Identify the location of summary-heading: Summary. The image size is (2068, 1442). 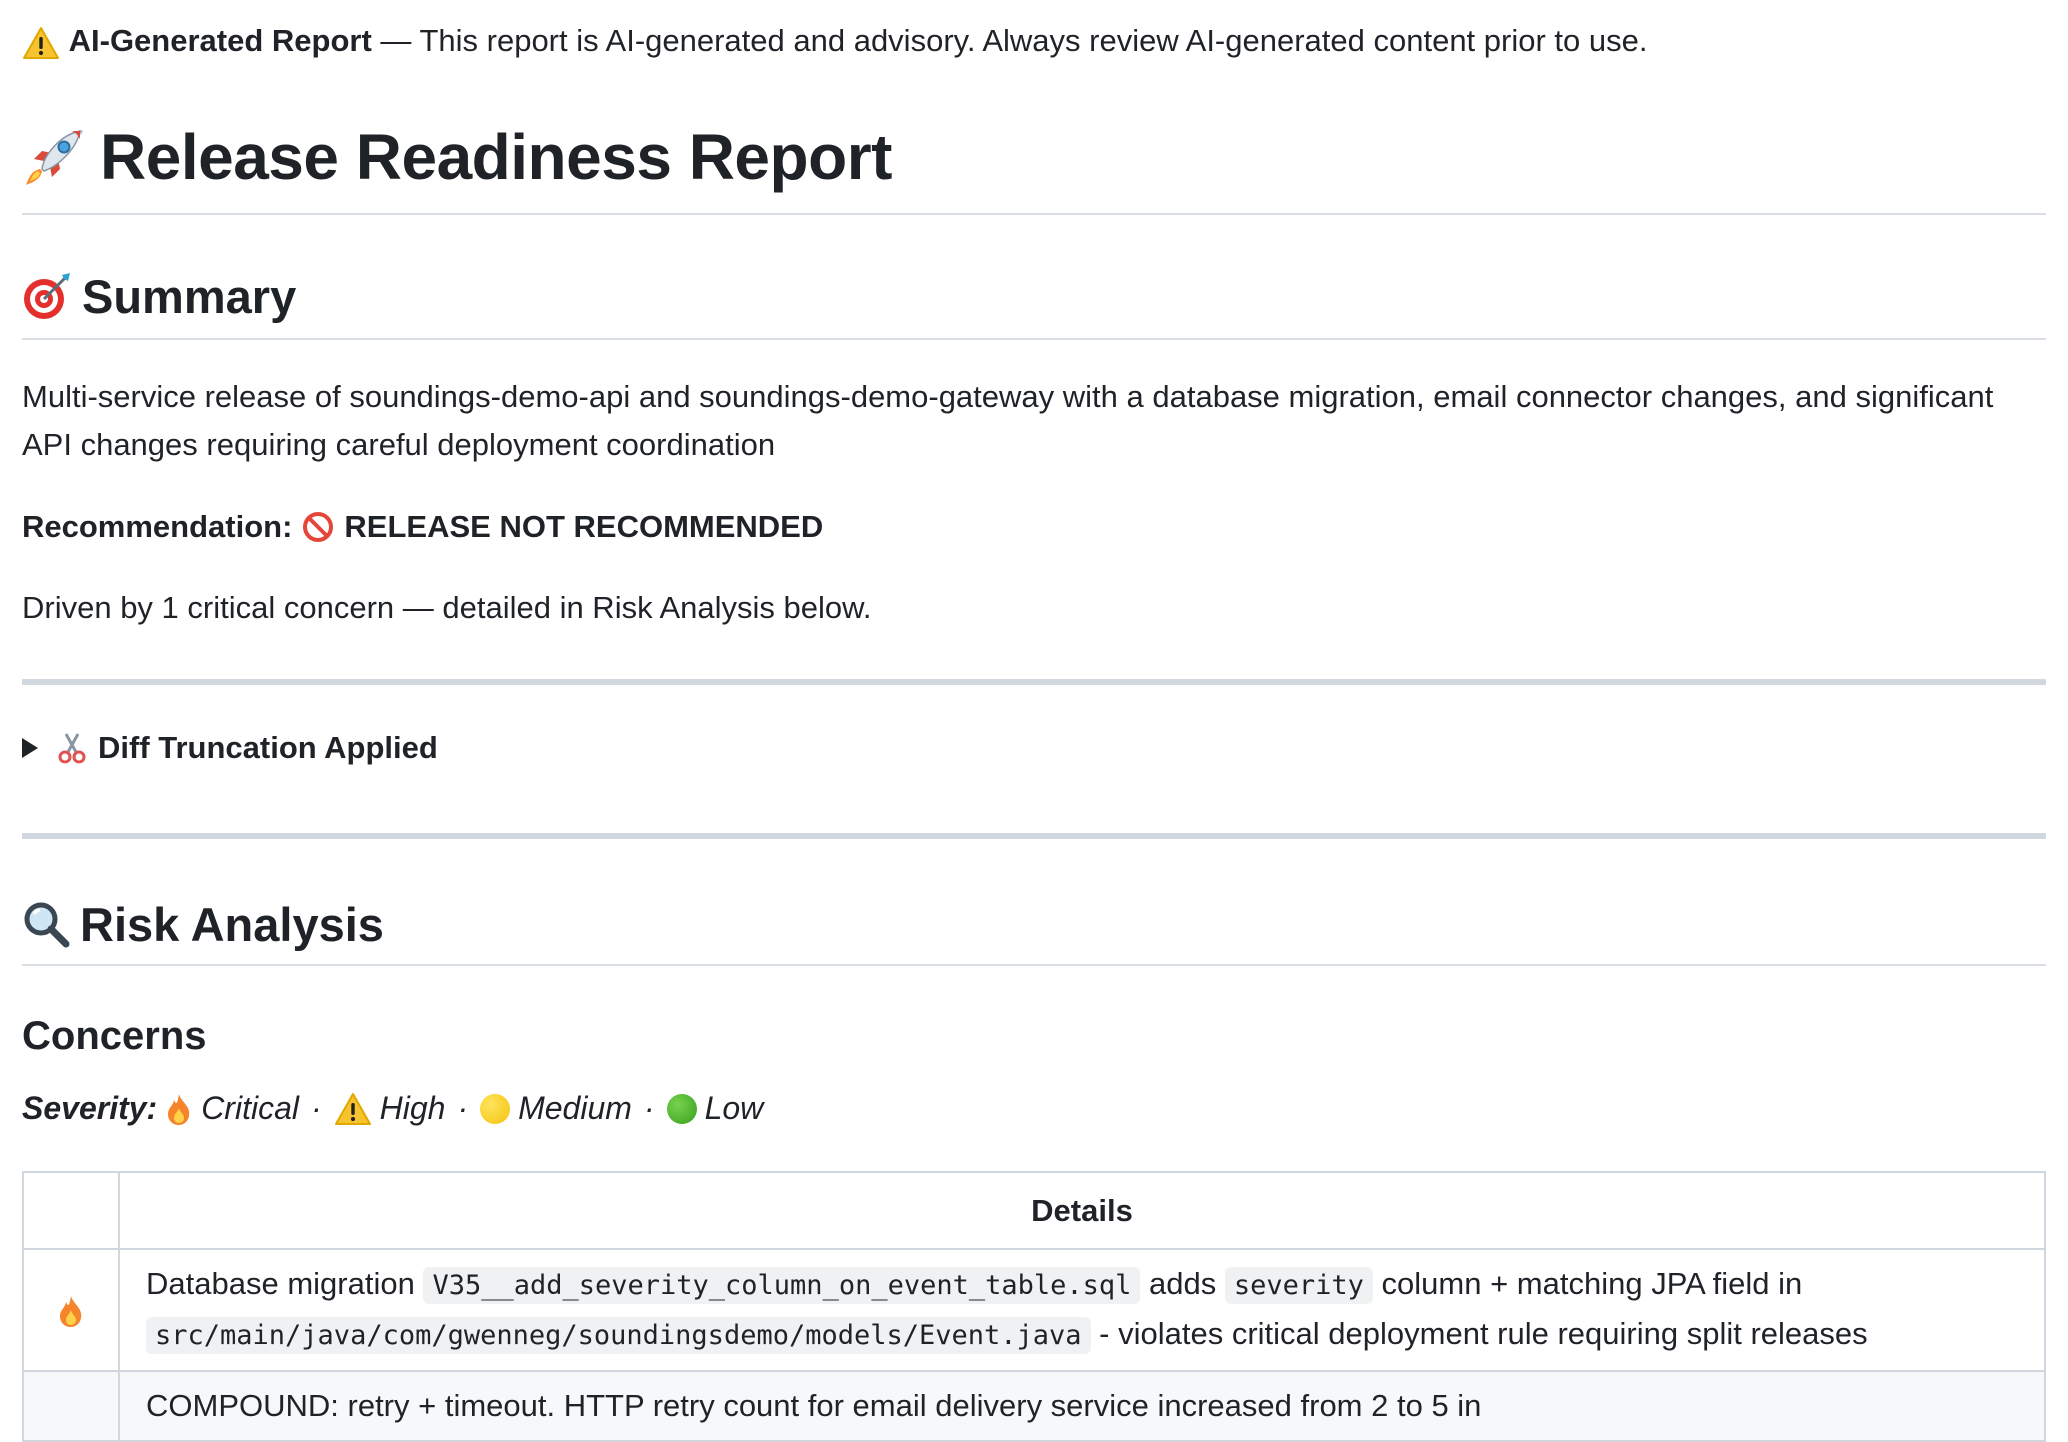
(159, 296).